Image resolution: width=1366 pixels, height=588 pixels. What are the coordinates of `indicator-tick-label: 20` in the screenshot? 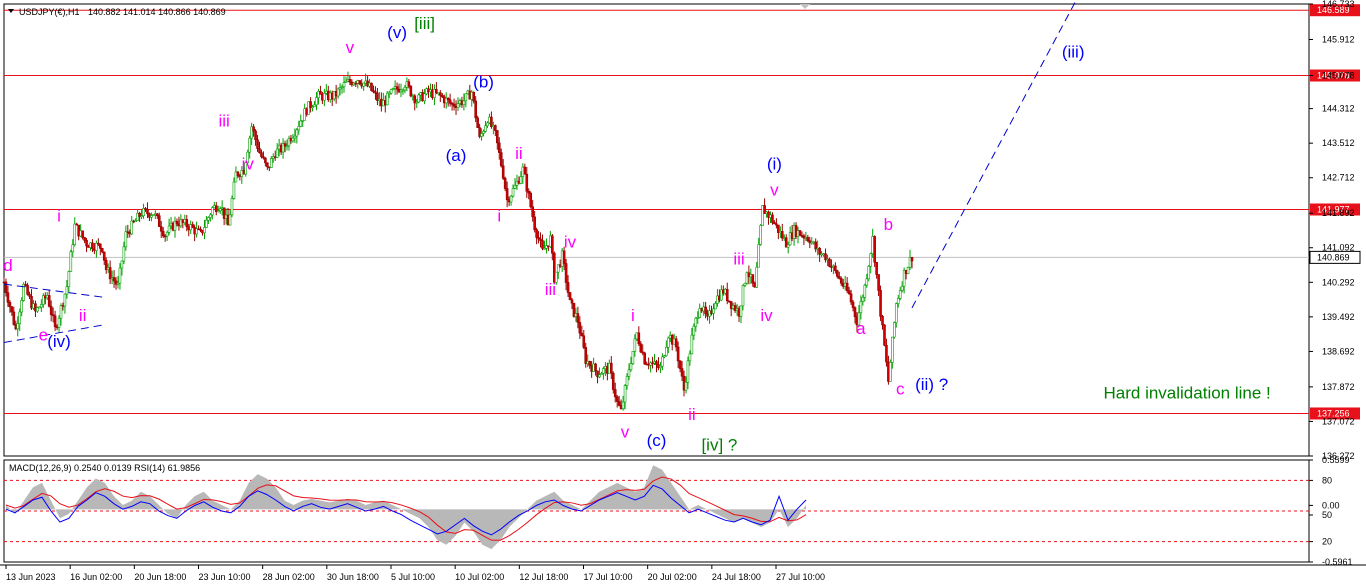 It's located at (1327, 542).